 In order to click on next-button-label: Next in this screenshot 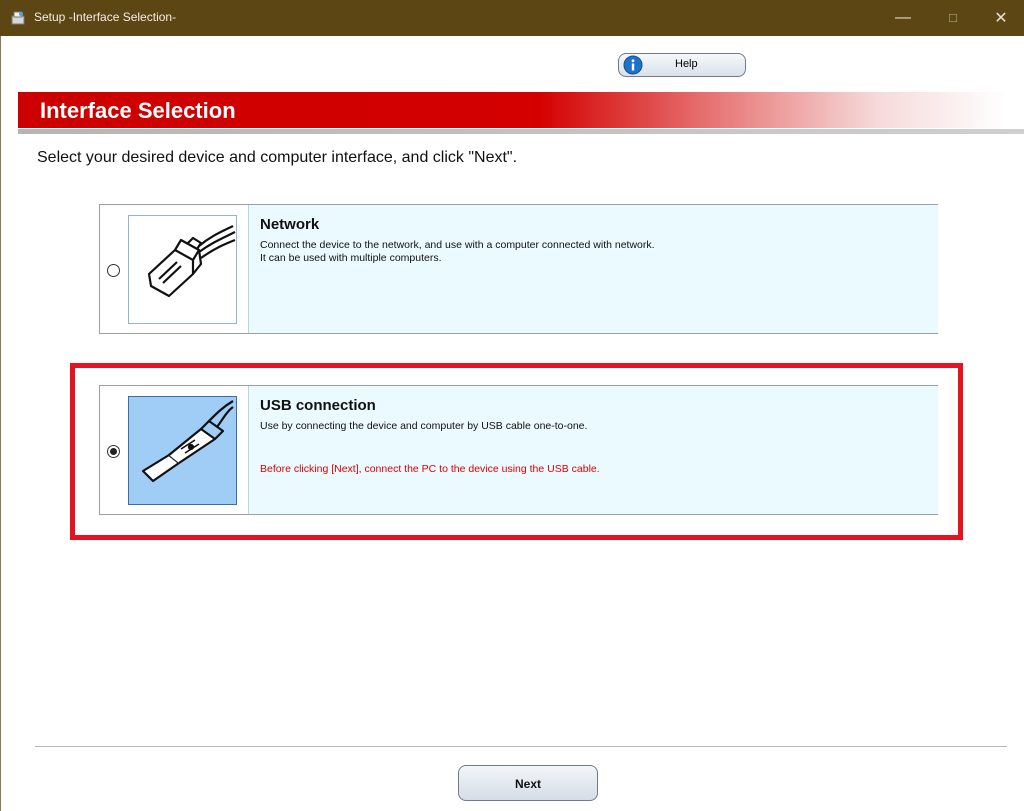, I will do `click(527, 784)`.